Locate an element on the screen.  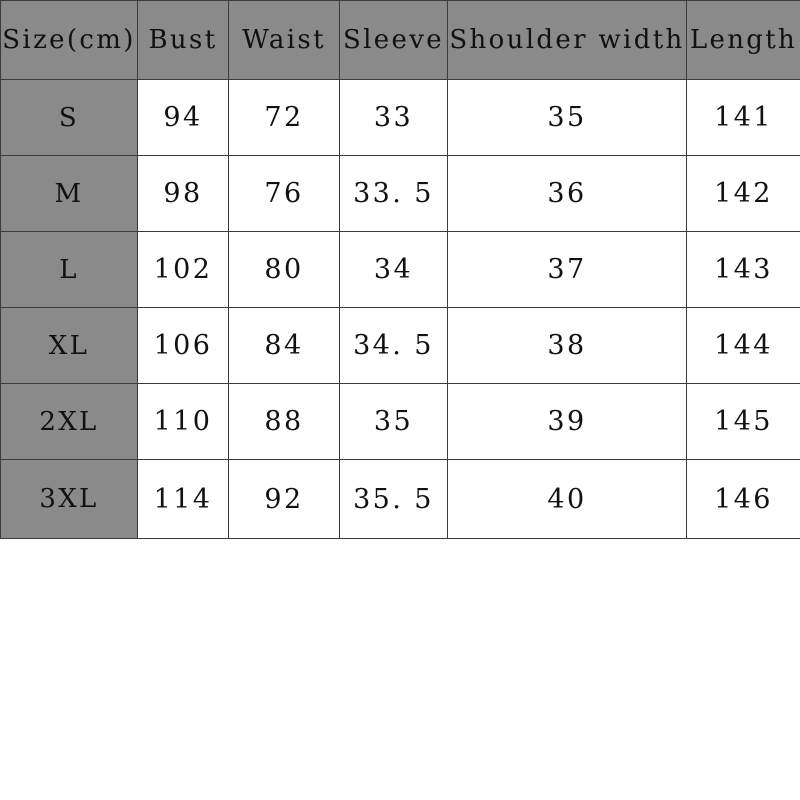
cell-sleeve: 34 is located at coordinates (393, 269).